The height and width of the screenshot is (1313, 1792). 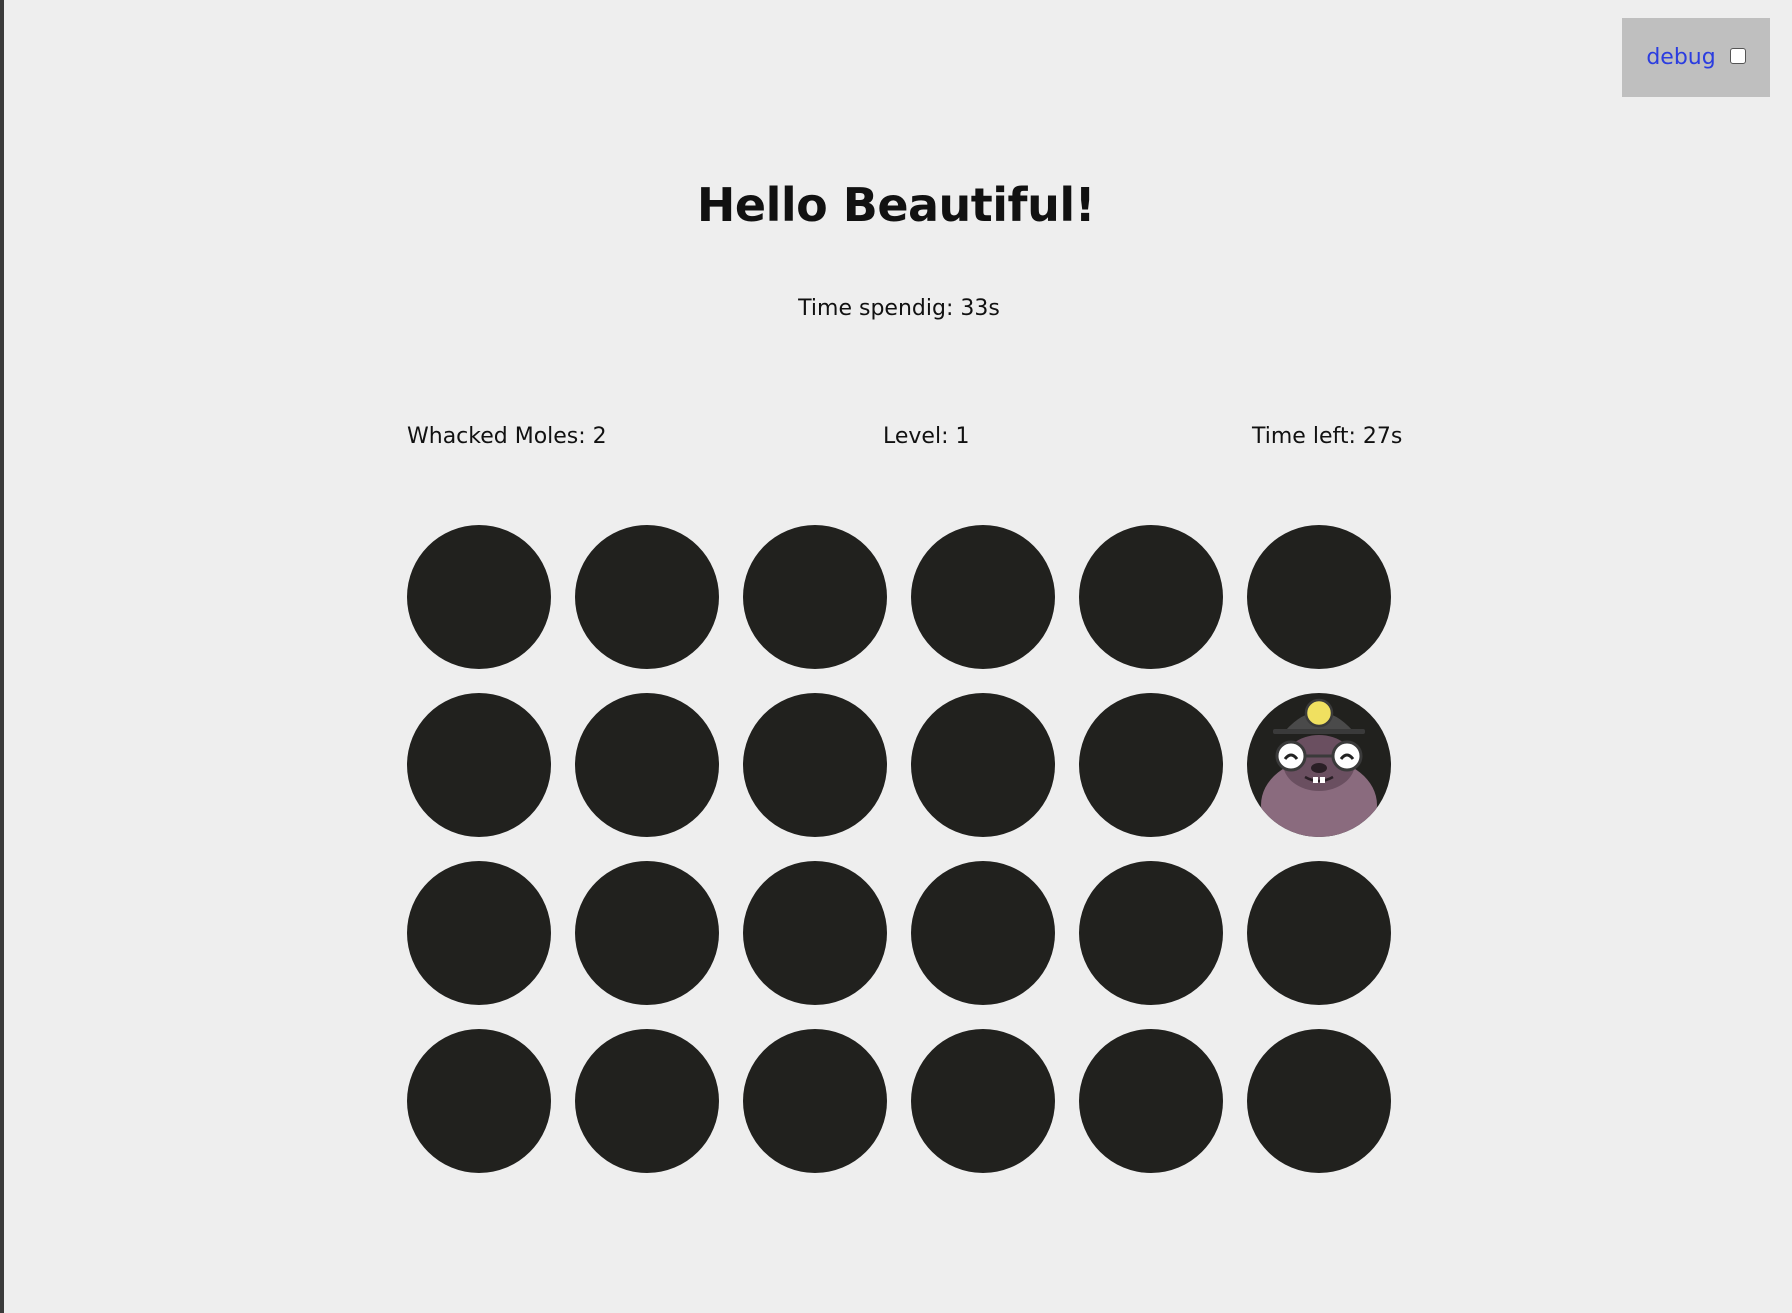 What do you see at coordinates (926, 436) in the screenshot?
I see `level-indicator: Level: 1` at bounding box center [926, 436].